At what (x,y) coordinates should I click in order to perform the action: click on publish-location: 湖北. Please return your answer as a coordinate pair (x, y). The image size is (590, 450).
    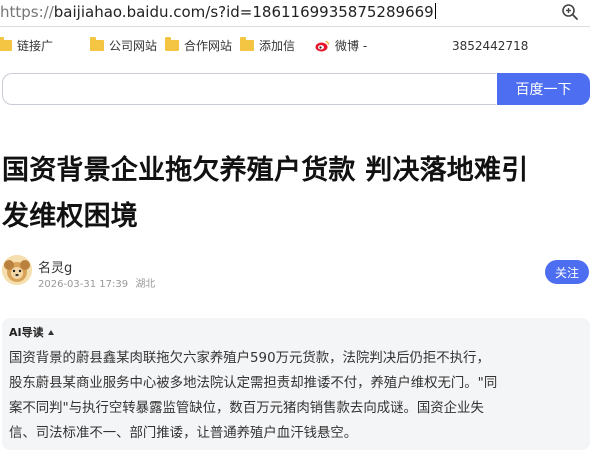
    Looking at the image, I should click on (145, 284).